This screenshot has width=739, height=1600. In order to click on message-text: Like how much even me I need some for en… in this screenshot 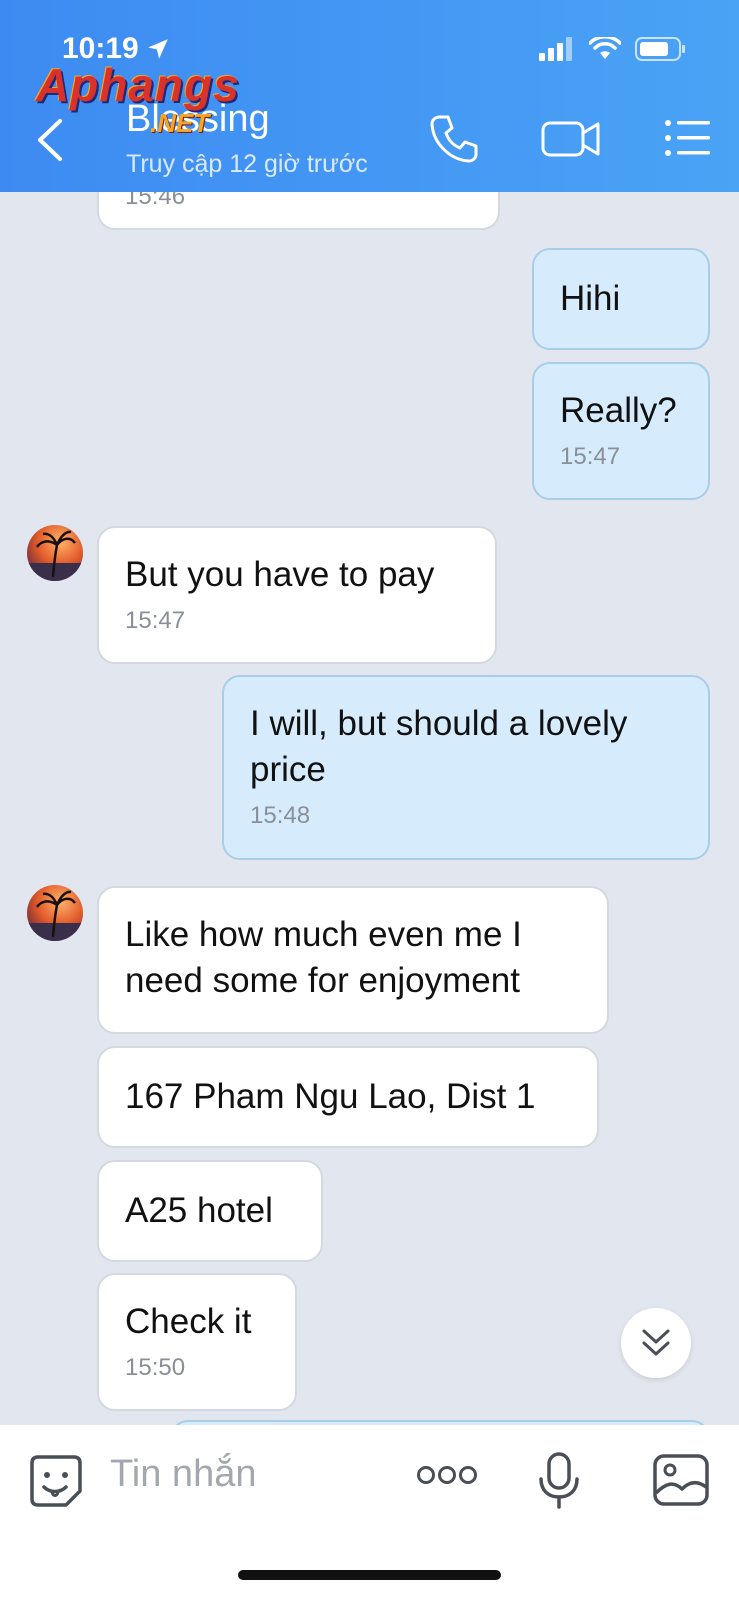, I will do `click(323, 957)`.